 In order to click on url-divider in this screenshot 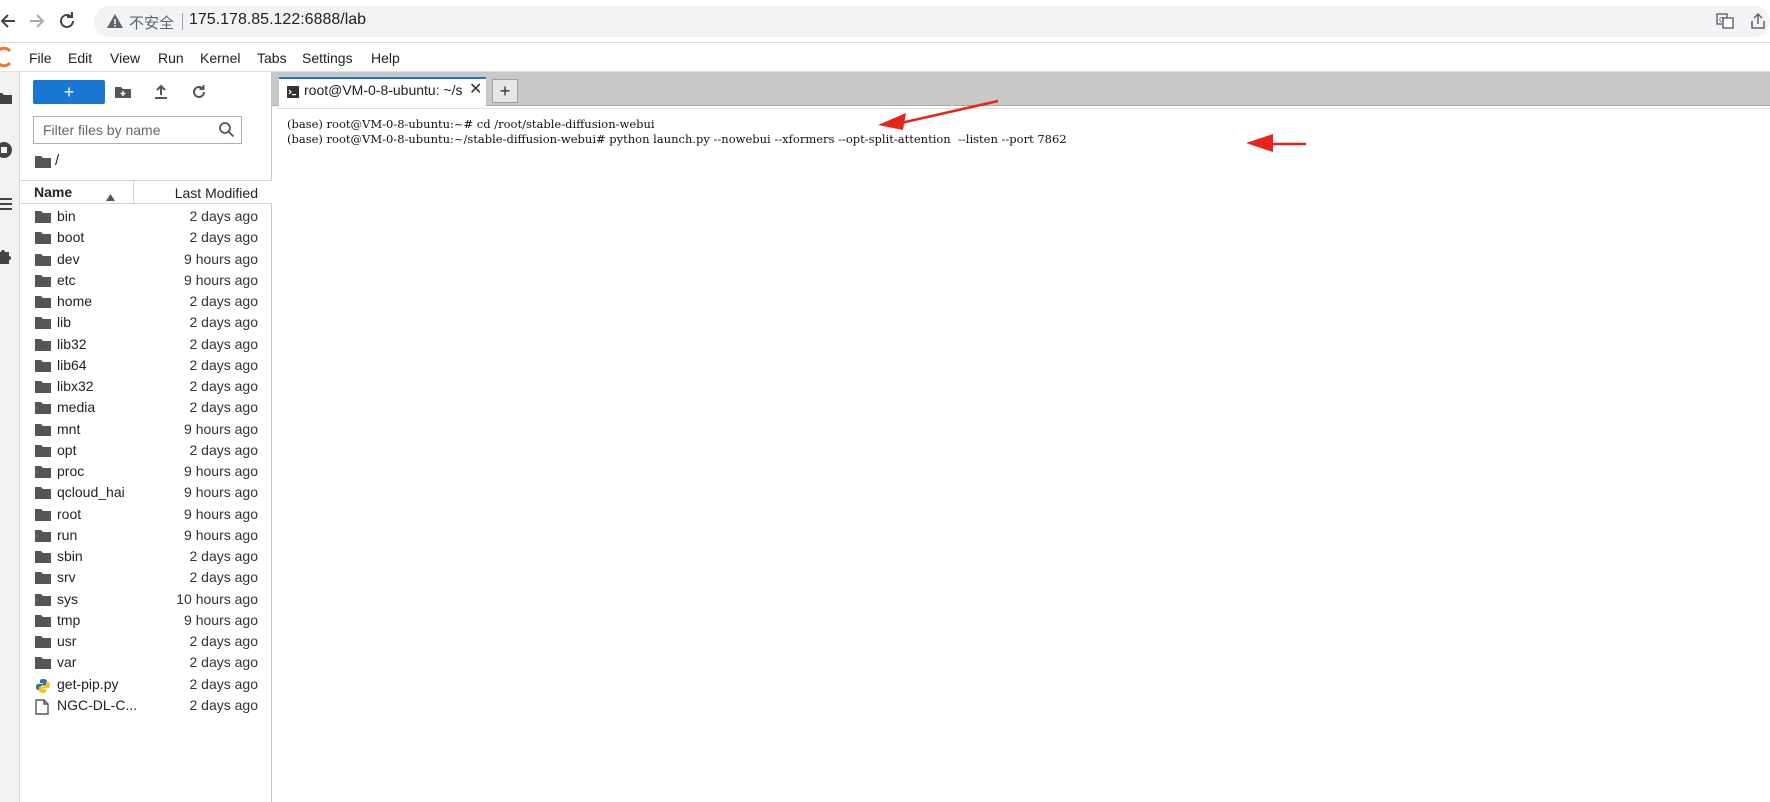, I will do `click(182, 21)`.